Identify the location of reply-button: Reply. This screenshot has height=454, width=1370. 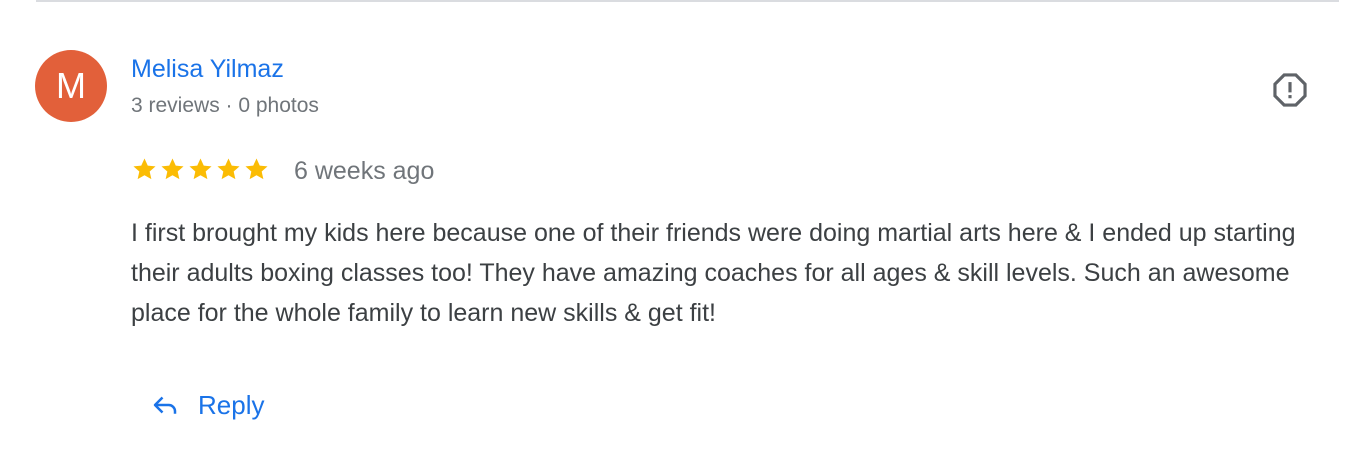
(207, 405).